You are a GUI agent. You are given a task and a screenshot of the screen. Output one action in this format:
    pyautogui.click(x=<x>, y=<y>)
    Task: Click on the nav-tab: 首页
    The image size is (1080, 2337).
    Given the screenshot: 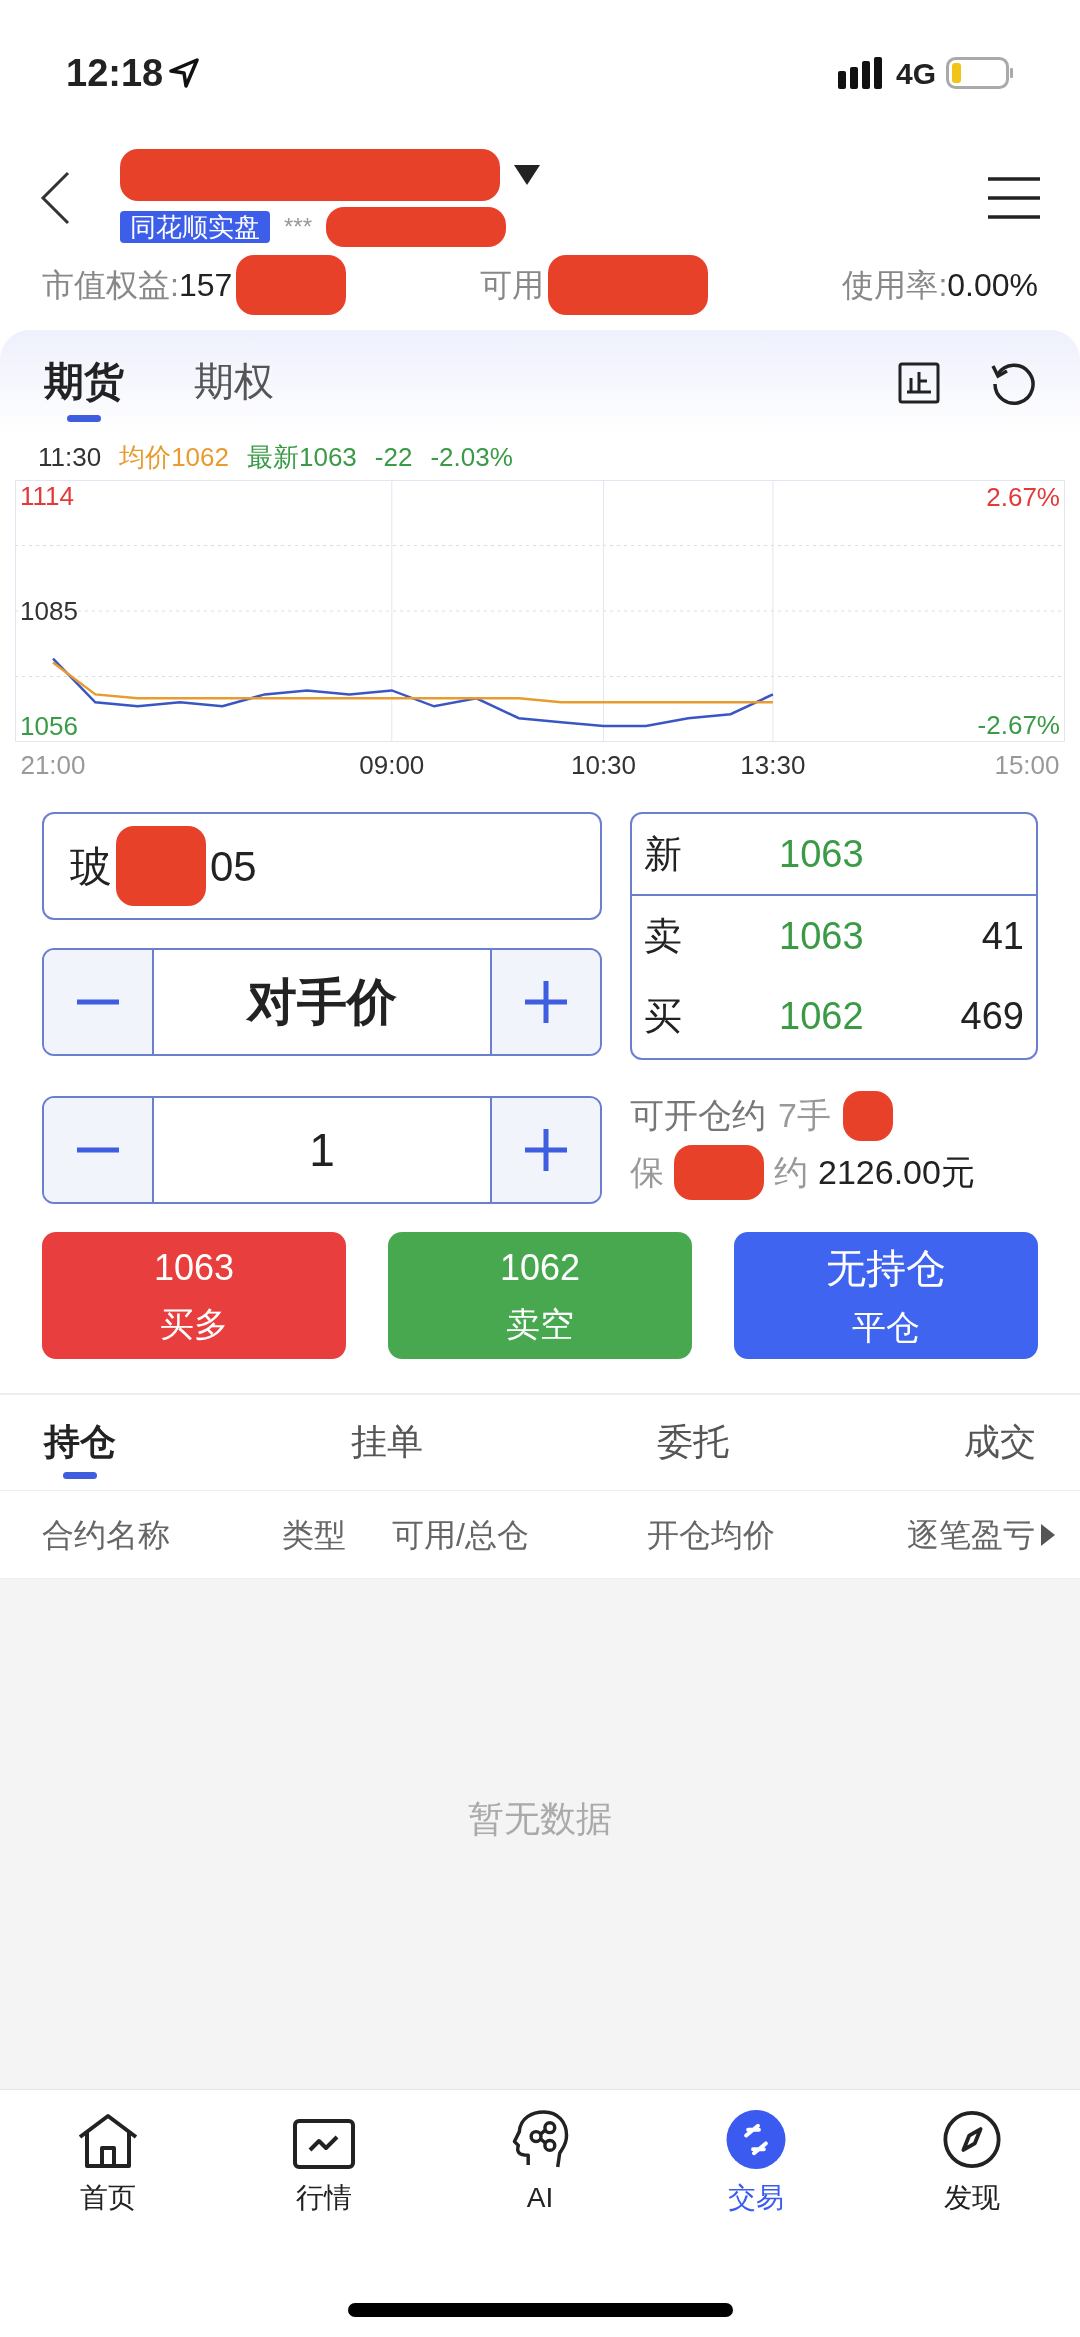 What is the action you would take?
    pyautogui.click(x=108, y=2154)
    